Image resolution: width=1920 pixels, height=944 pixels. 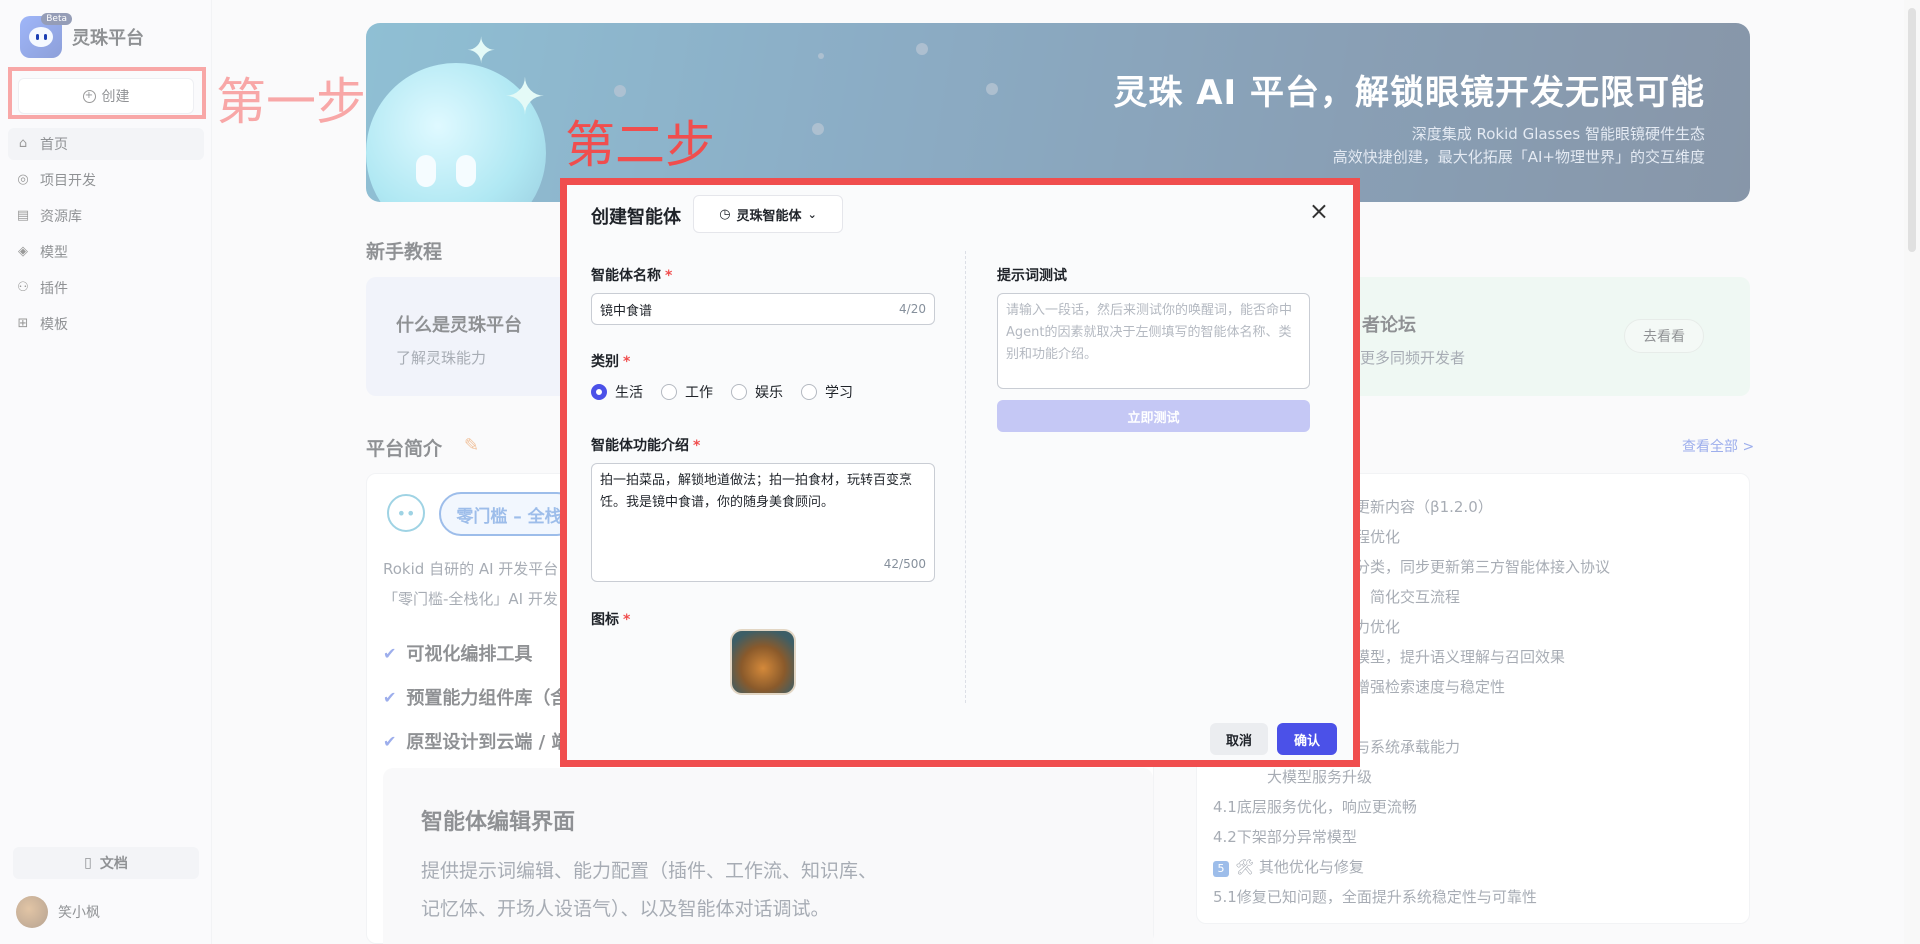 What do you see at coordinates (763, 662) in the screenshot?
I see `agent-icon-image` at bounding box center [763, 662].